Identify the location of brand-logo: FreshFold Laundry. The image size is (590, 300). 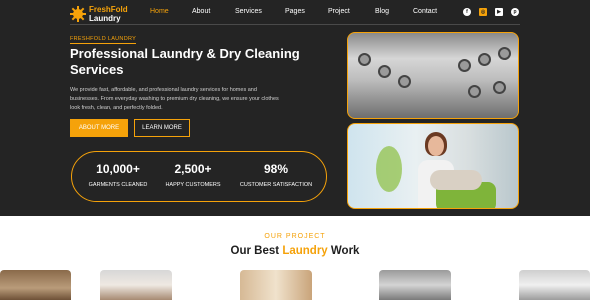
(99, 14).